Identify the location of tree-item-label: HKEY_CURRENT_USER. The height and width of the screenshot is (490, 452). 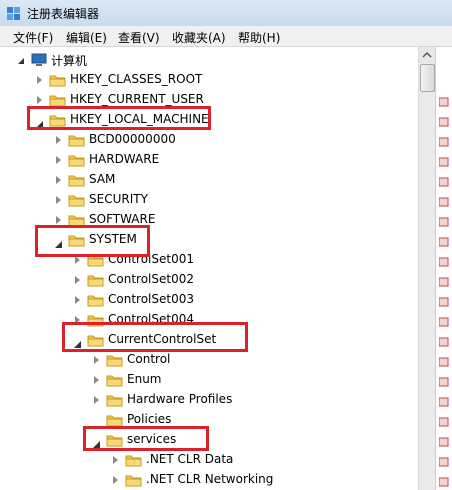
(137, 99).